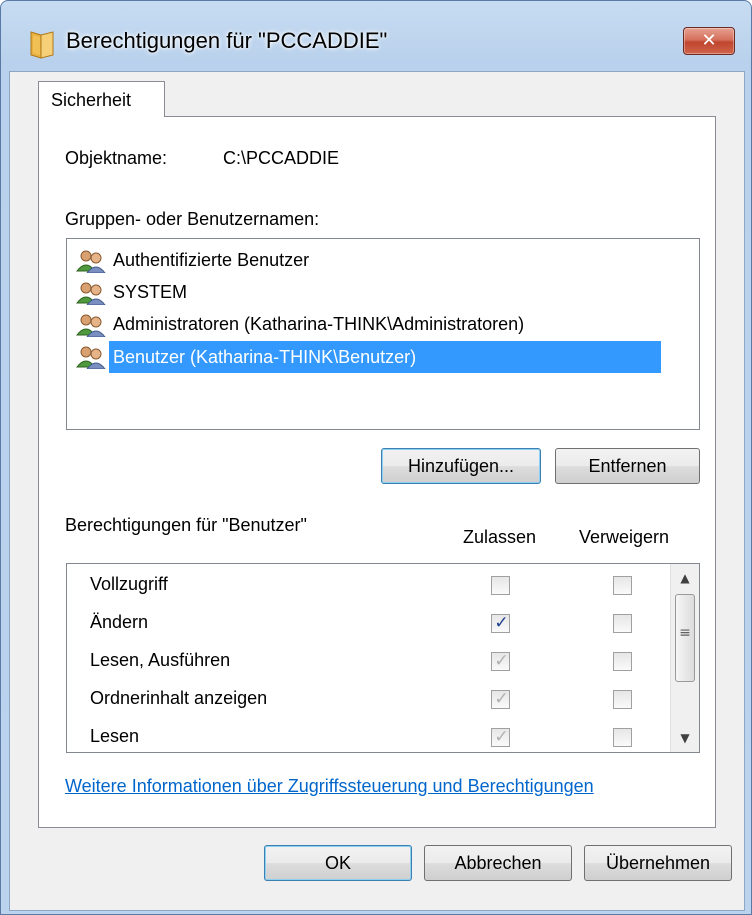 This screenshot has width=752, height=915. What do you see at coordinates (186, 525) in the screenshot?
I see `permissions-label: Berechtigungen für "Benutzer"` at bounding box center [186, 525].